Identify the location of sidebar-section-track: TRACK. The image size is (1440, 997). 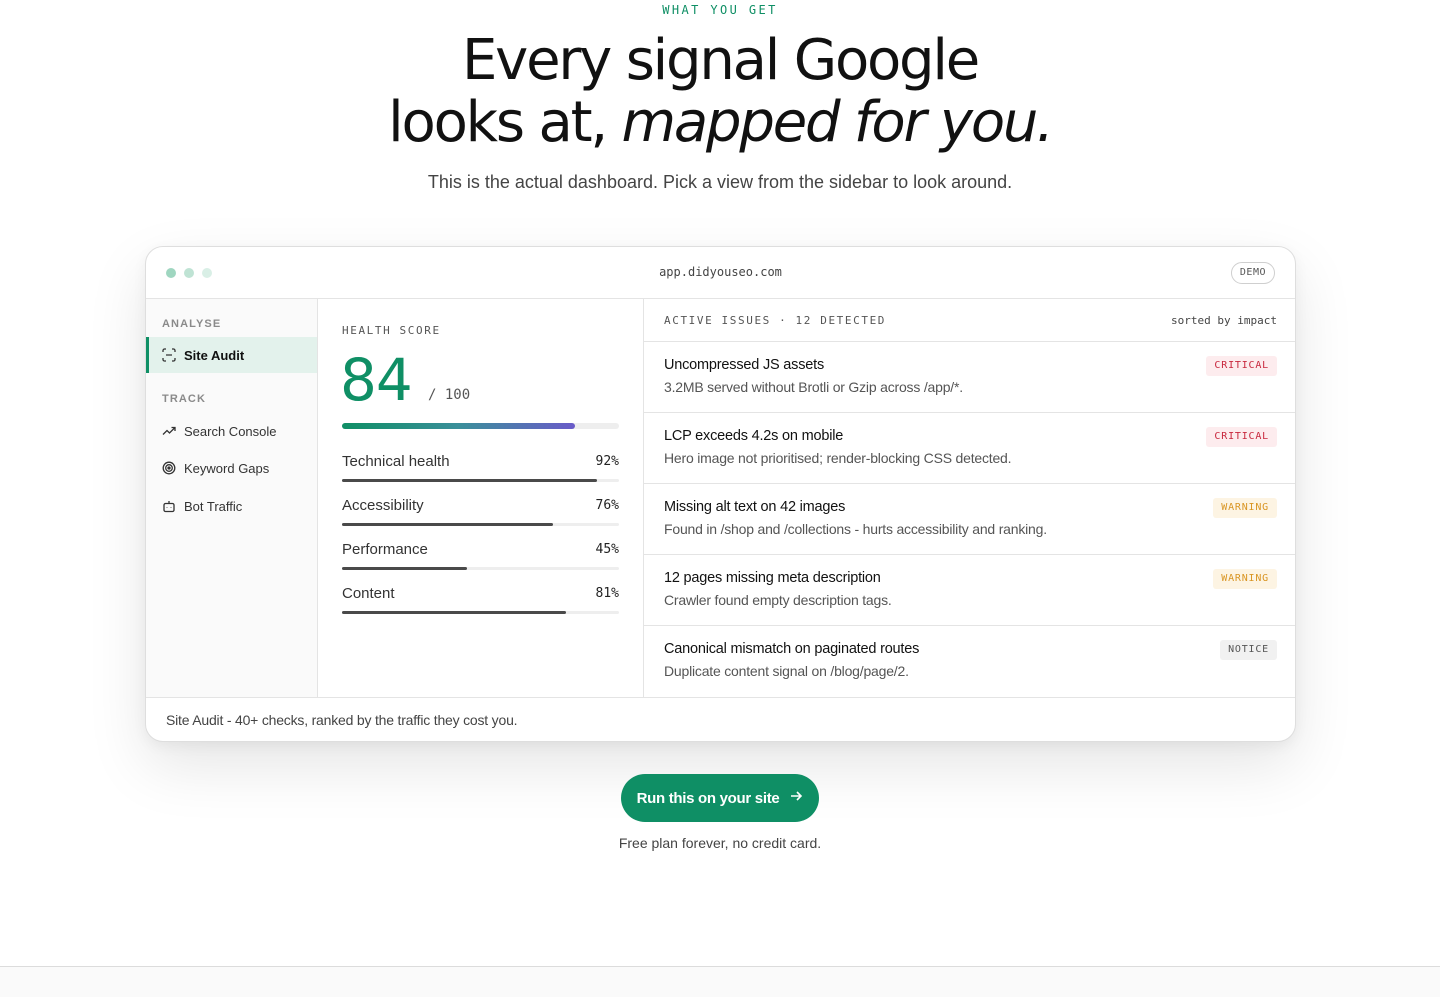
(184, 399).